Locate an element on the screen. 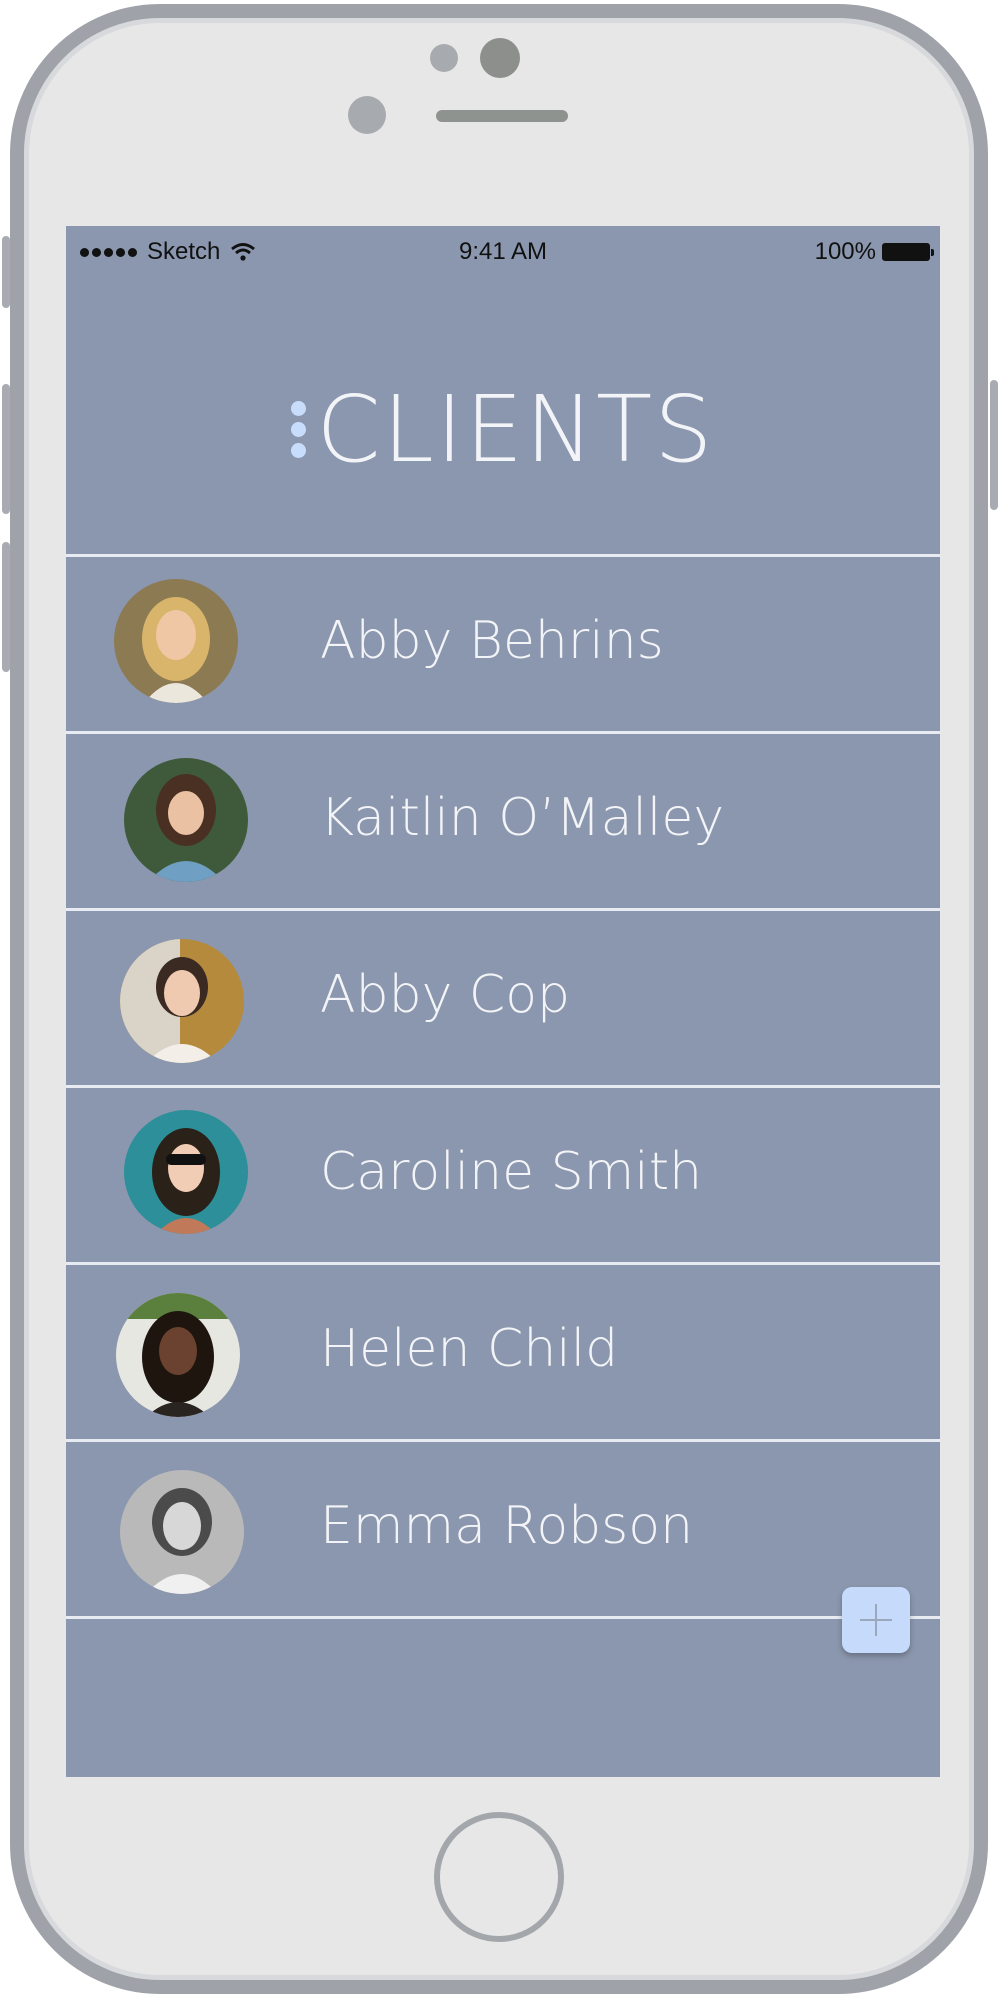  client-row: Helen Child is located at coordinates (503, 1353).